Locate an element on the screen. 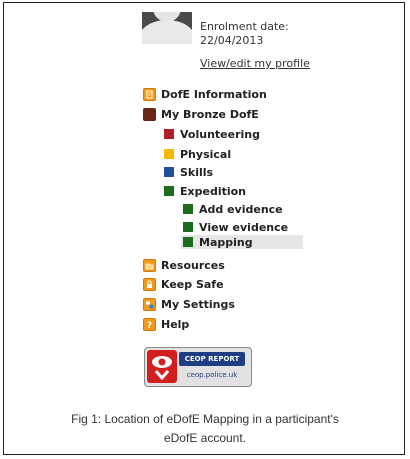  view-evidence-color-icon is located at coordinates (188, 227).